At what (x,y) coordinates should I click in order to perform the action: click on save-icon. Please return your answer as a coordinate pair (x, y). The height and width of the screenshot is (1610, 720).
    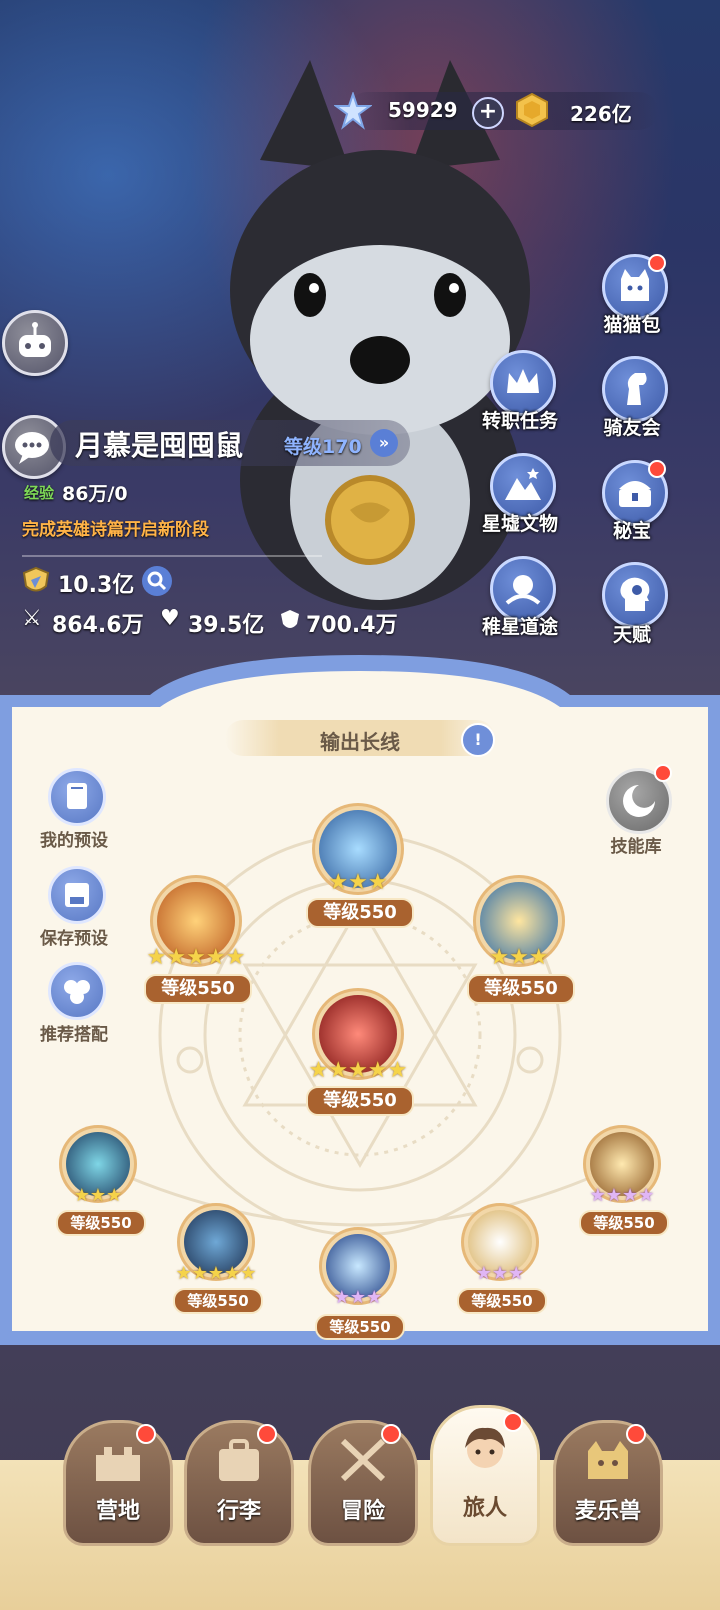
    Looking at the image, I should click on (77, 895).